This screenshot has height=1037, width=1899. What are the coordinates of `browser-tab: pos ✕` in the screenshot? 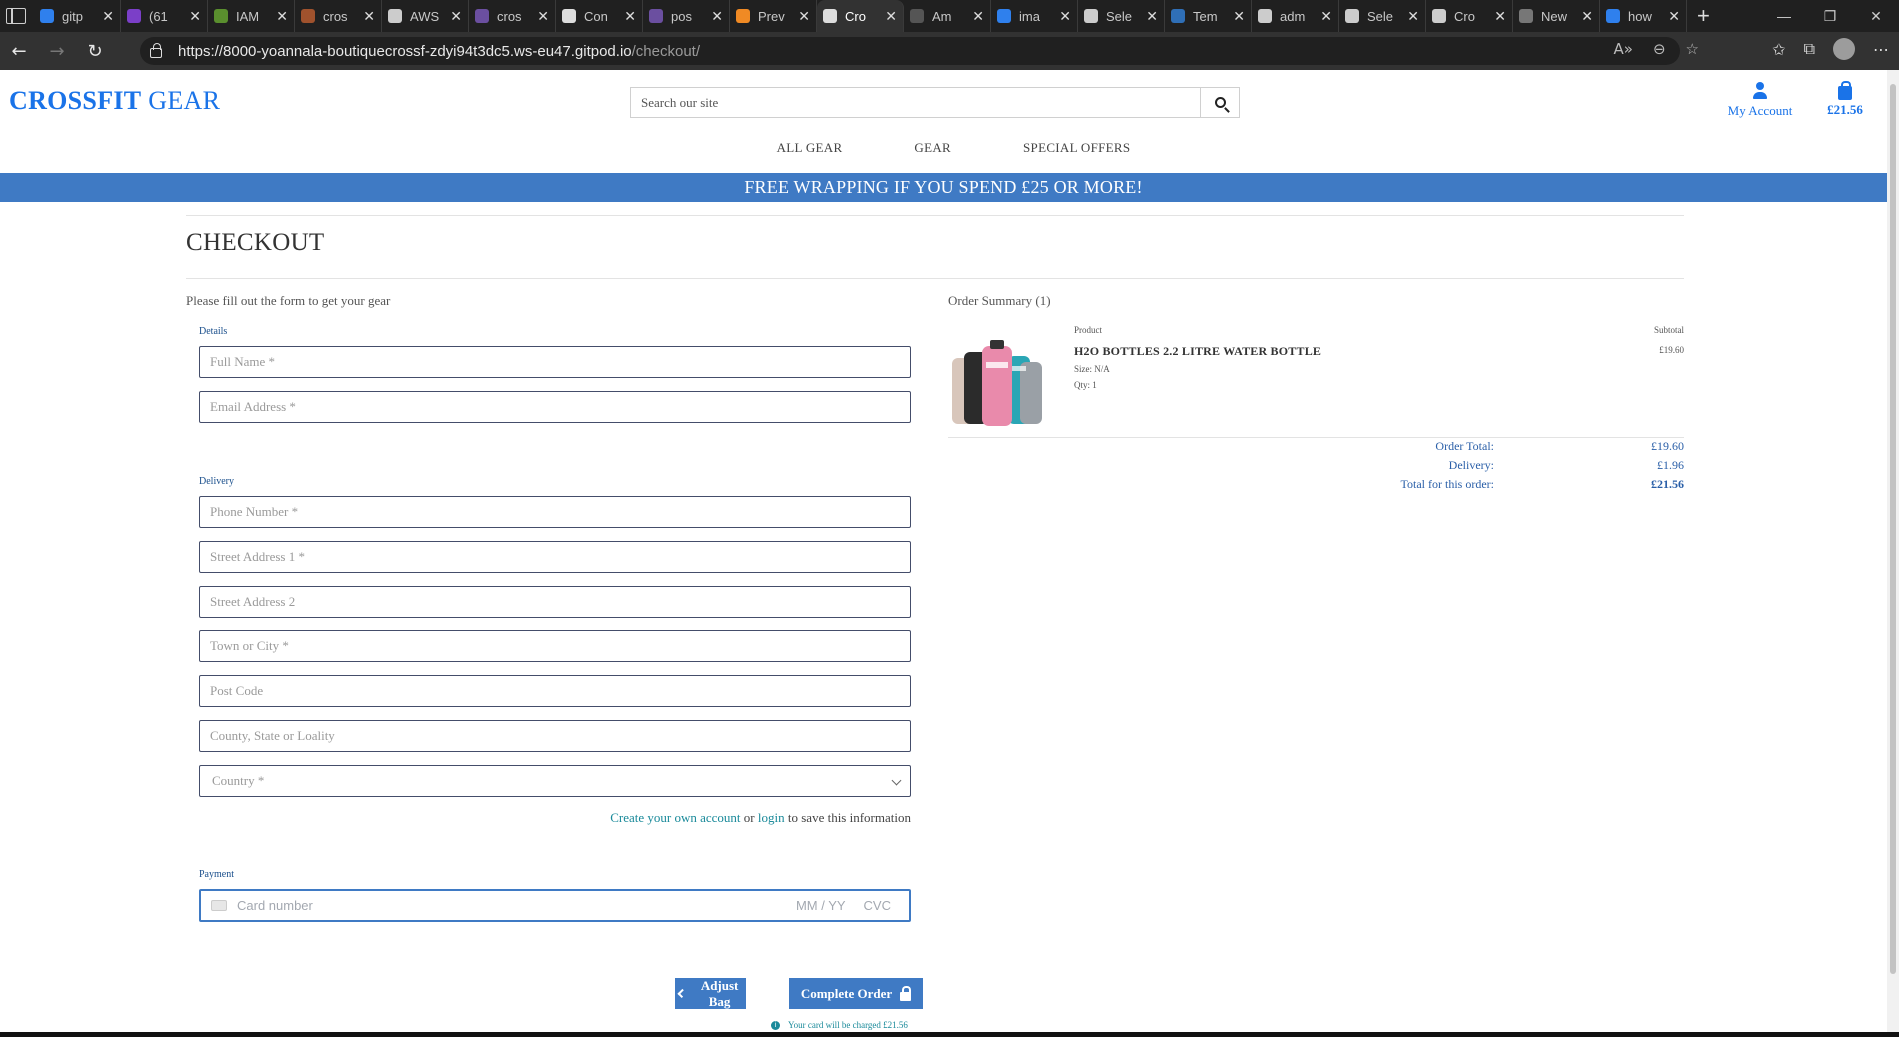 It's located at (686, 16).